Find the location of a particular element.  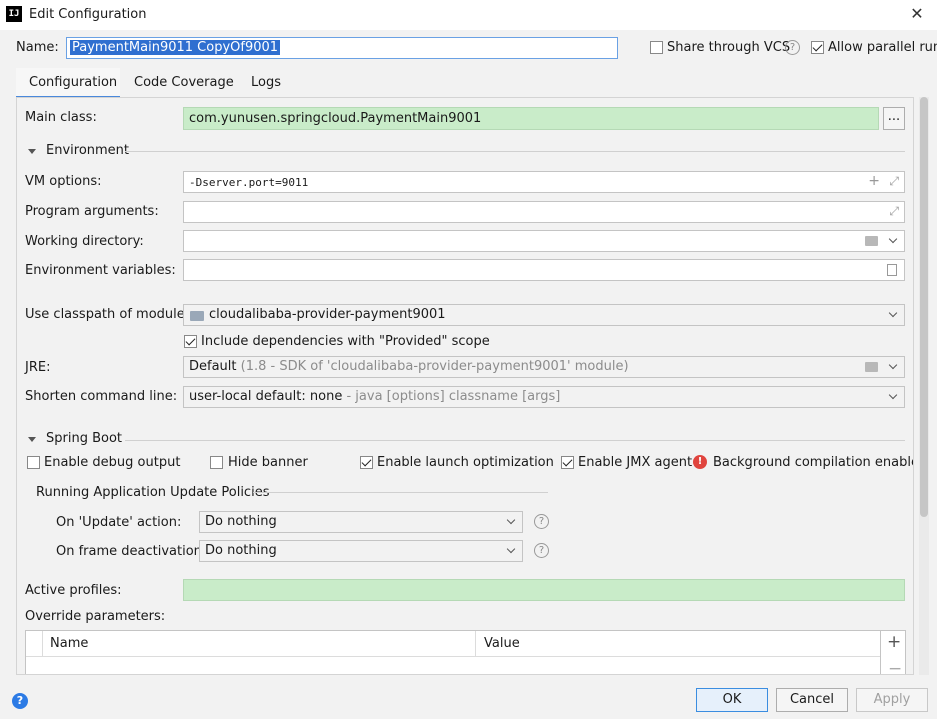

main-class-input: com.yunusen.springcloud.PaymentMain9001 is located at coordinates (531, 118).